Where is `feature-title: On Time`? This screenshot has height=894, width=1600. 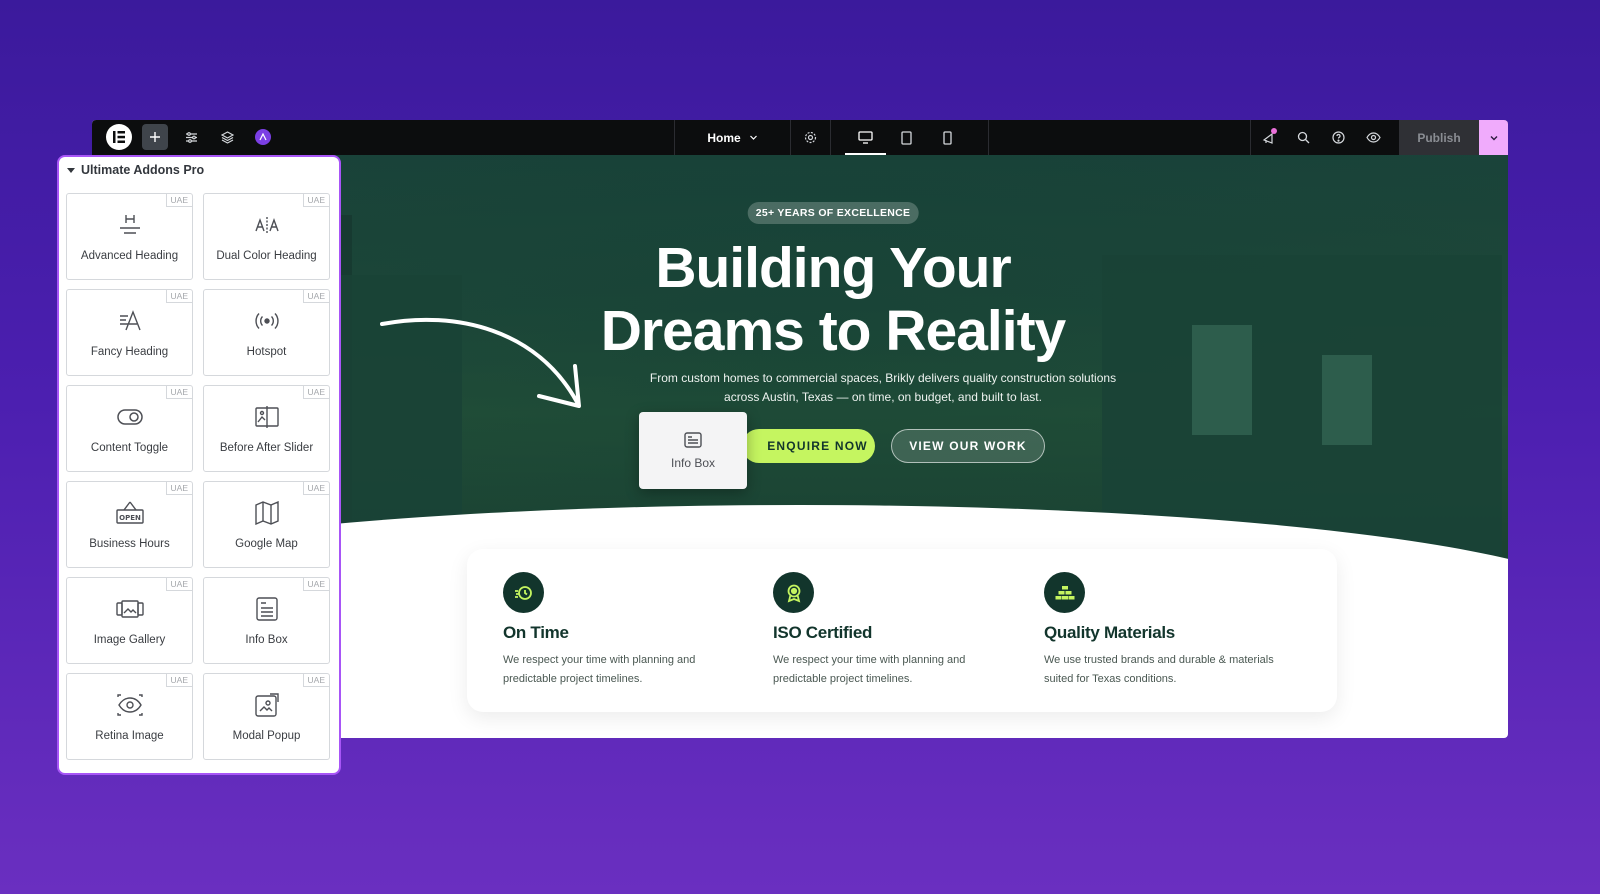 feature-title: On Time is located at coordinates (536, 632).